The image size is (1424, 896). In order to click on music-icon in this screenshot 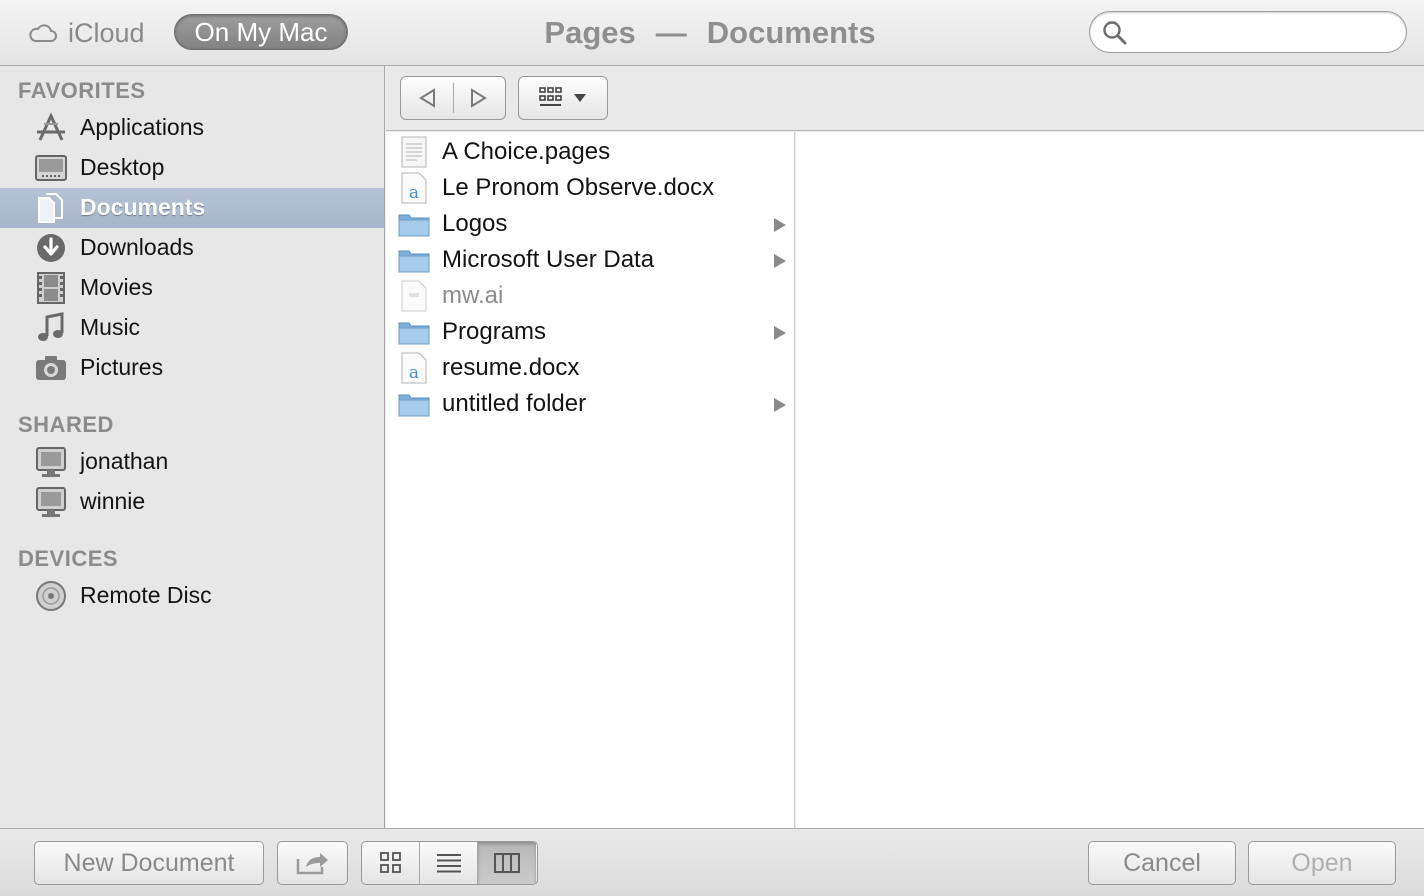, I will do `click(51, 328)`.